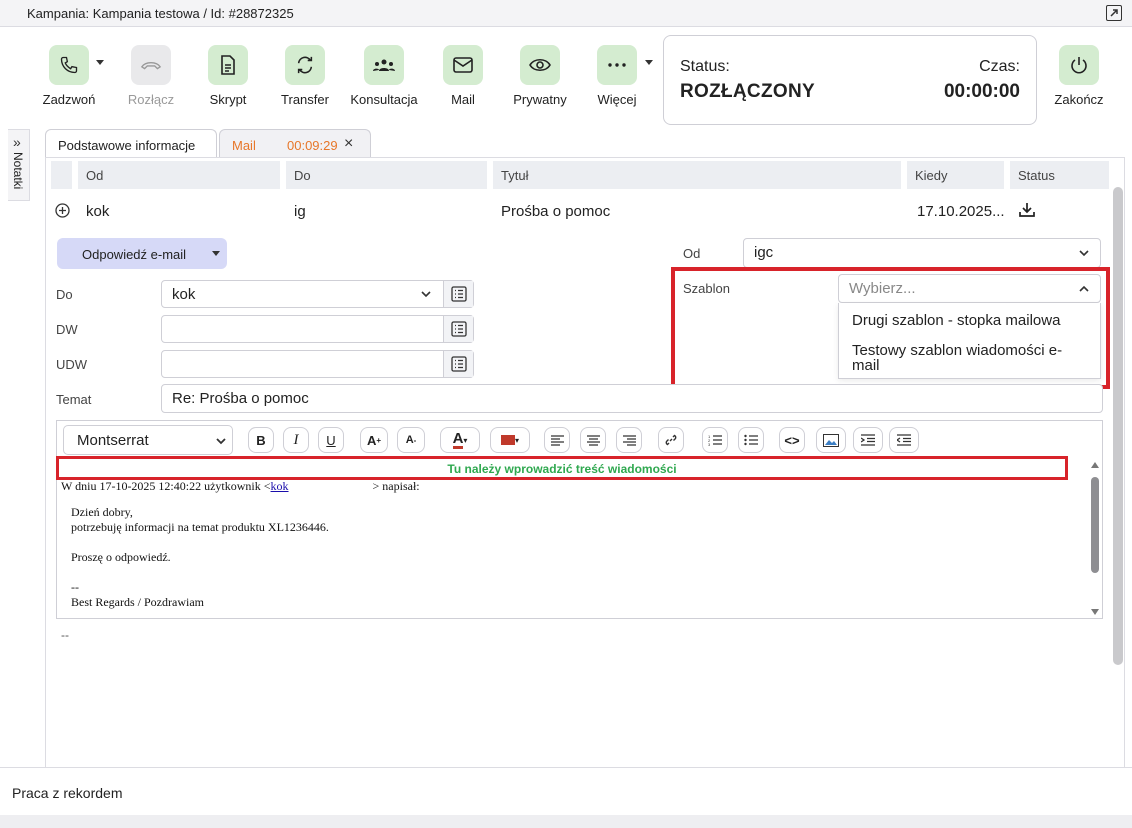  What do you see at coordinates (151, 99) in the screenshot?
I see `hangup-label: Rozłącz` at bounding box center [151, 99].